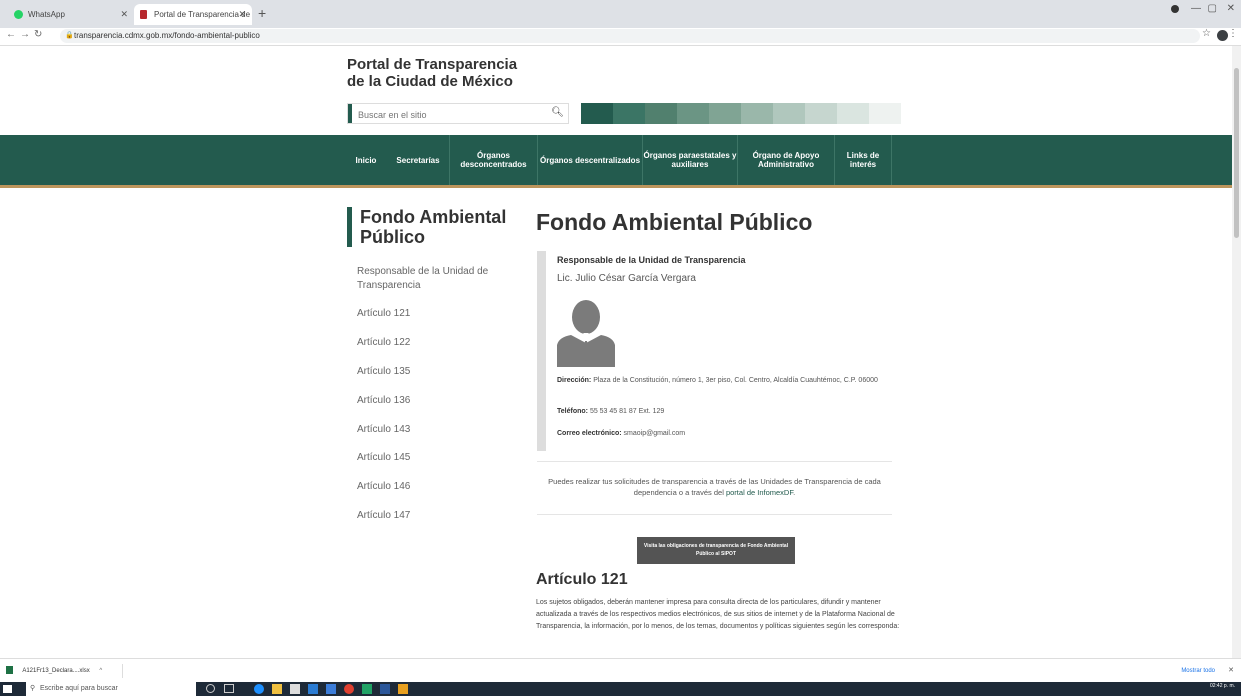 The width and height of the screenshot is (1241, 696). I want to click on site-search: 🔍︎, so click(458, 113).